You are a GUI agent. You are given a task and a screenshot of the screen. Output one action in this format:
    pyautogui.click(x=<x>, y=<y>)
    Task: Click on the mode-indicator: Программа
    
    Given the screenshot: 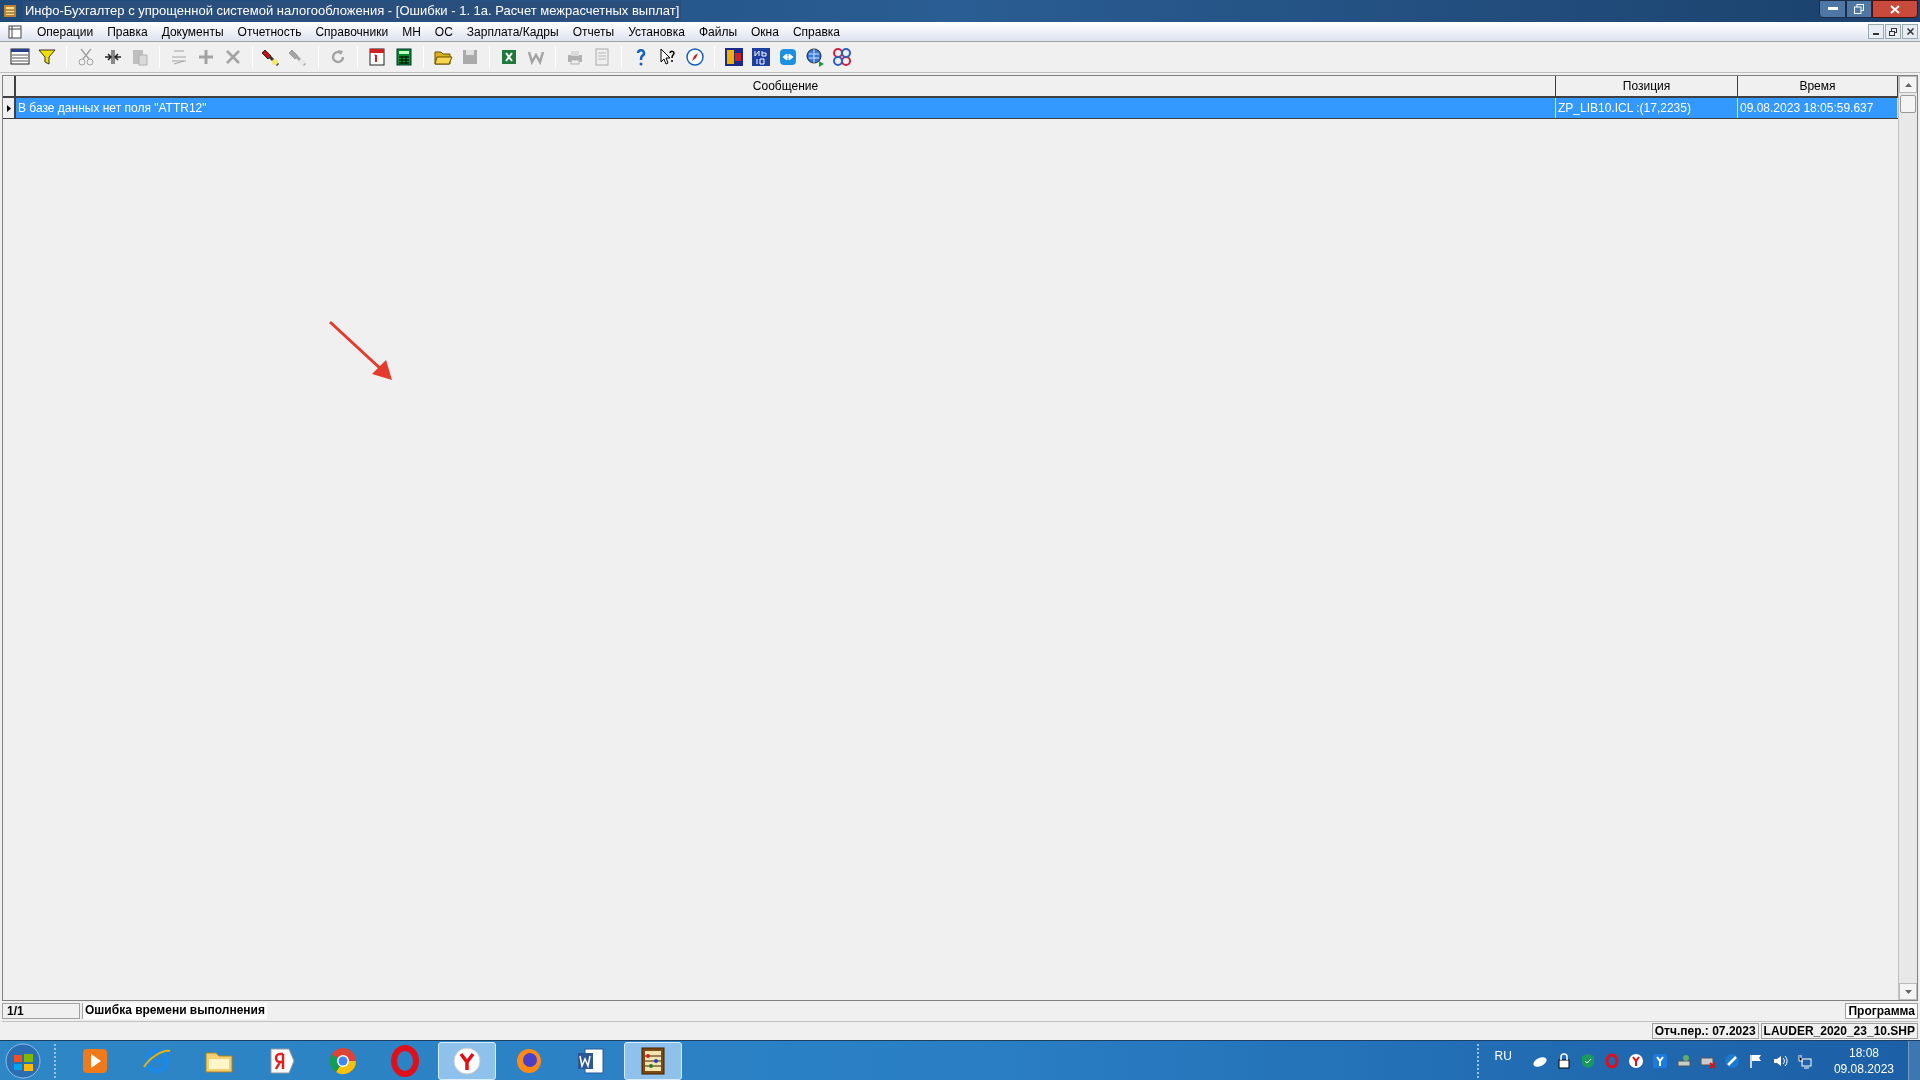 What is the action you would take?
    pyautogui.click(x=1881, y=1011)
    